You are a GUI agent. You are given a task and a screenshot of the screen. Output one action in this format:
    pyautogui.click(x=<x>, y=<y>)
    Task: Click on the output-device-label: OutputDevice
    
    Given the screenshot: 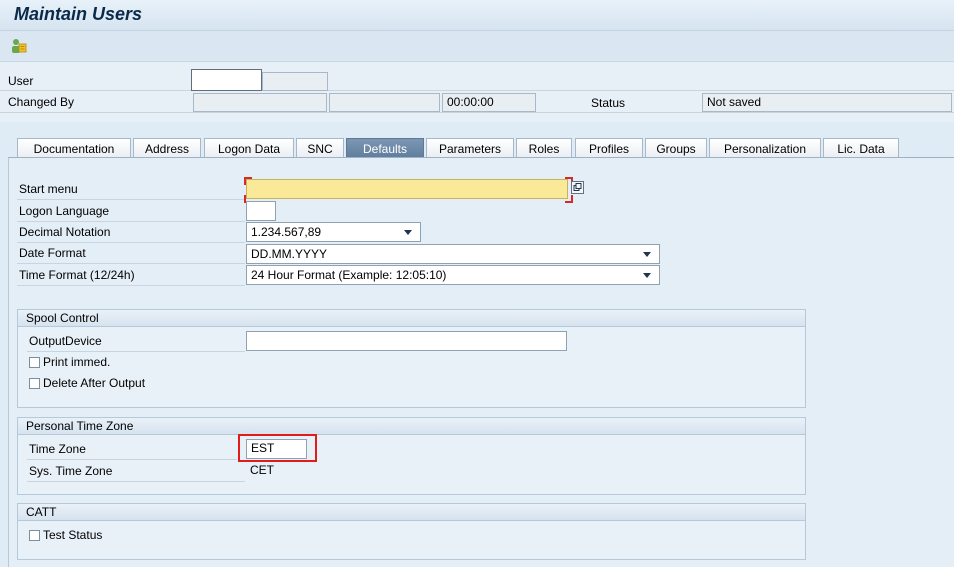 What is the action you would take?
    pyautogui.click(x=65, y=341)
    